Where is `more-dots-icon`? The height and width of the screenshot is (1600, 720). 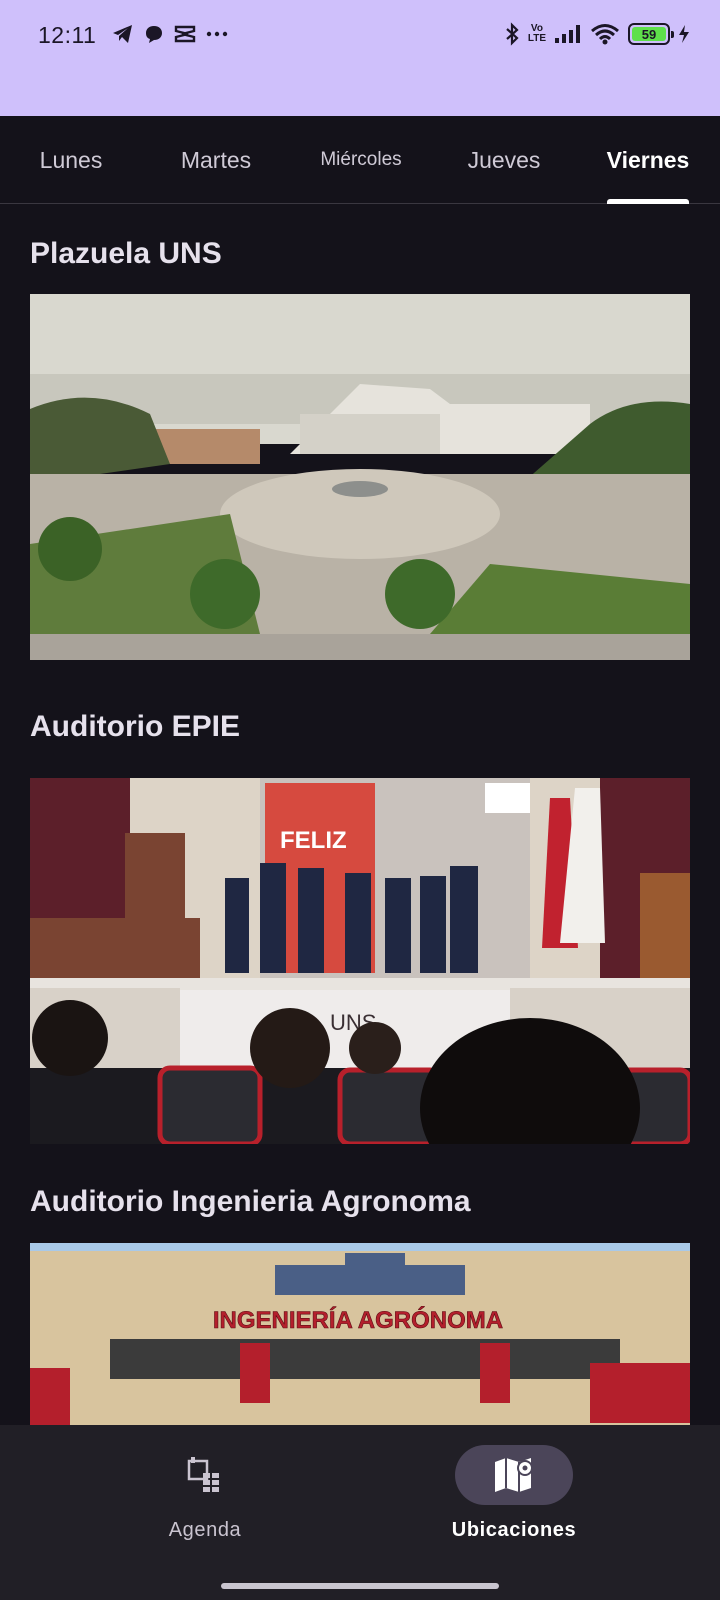
more-dots-icon is located at coordinates (217, 34).